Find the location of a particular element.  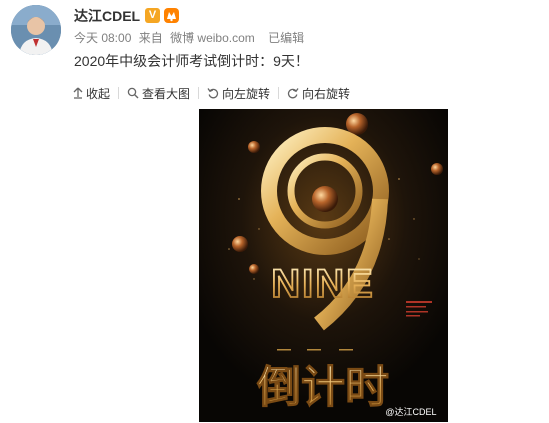

poster-number-word: NINE is located at coordinates (323, 284).